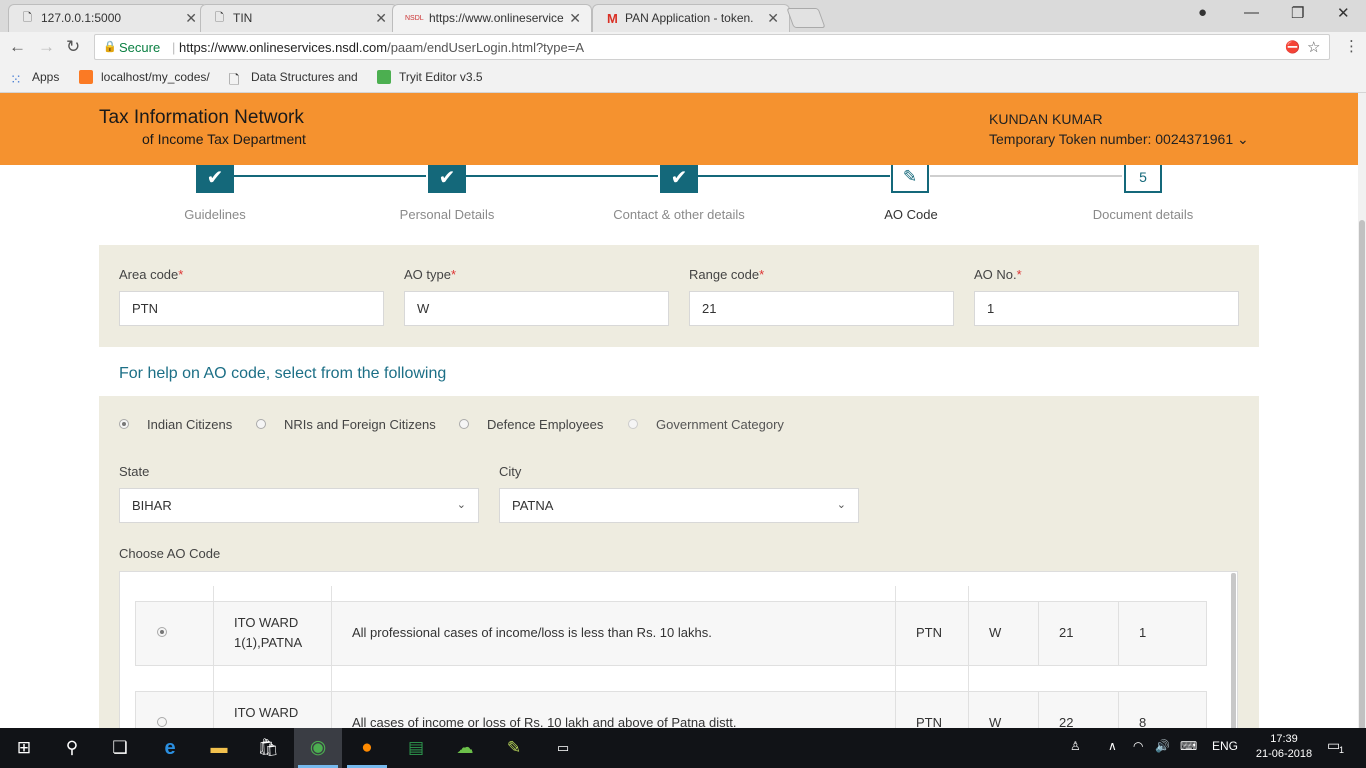 This screenshot has width=1366, height=768. Describe the element at coordinates (533, 505) in the screenshot. I see `city-value: PATNA` at that location.